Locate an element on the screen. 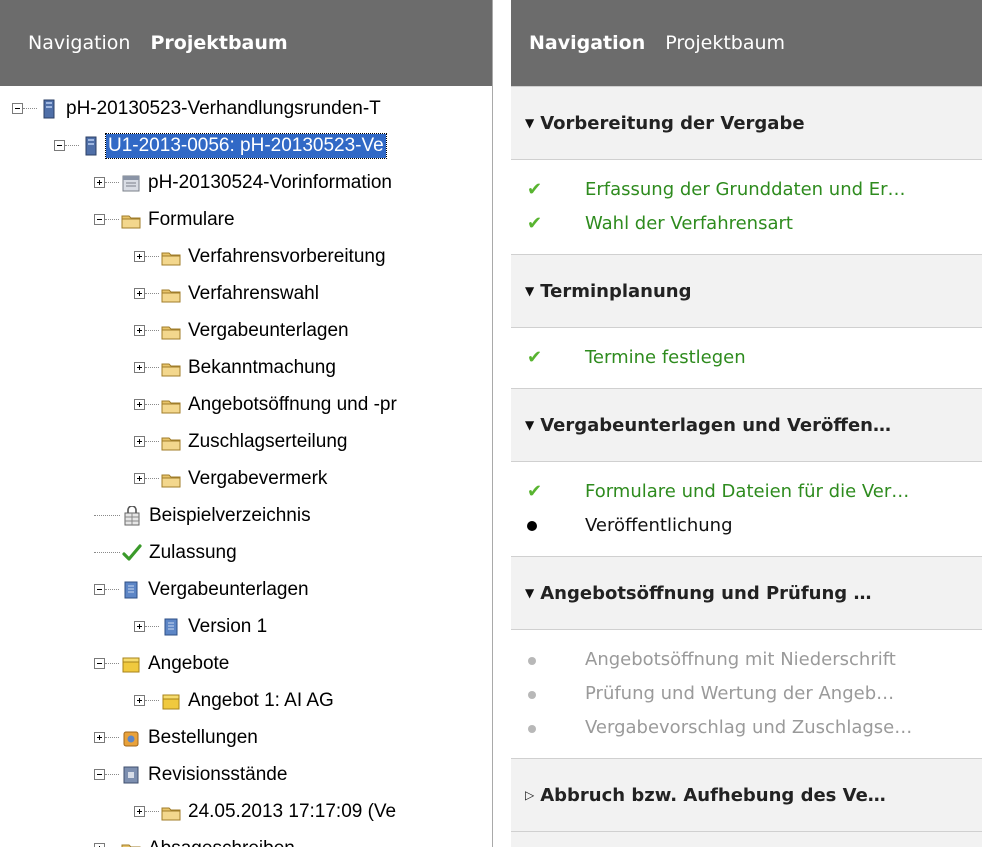 This screenshot has height=847, width=982. tree-node: Verfahrensvorbereitung is located at coordinates (246, 256).